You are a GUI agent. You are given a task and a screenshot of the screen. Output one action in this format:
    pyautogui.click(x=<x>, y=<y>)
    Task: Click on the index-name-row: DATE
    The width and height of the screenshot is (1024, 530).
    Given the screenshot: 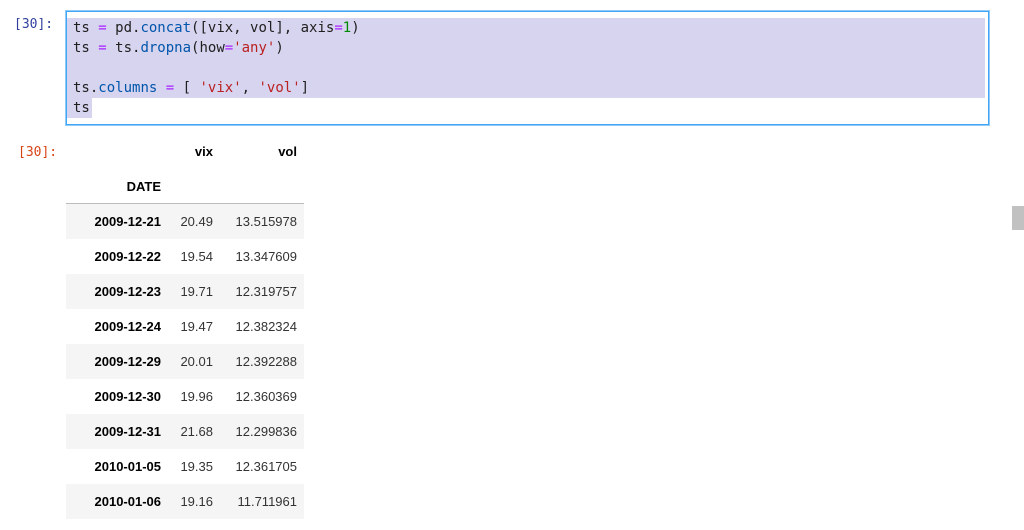 What is the action you would take?
    pyautogui.click(x=185, y=186)
    